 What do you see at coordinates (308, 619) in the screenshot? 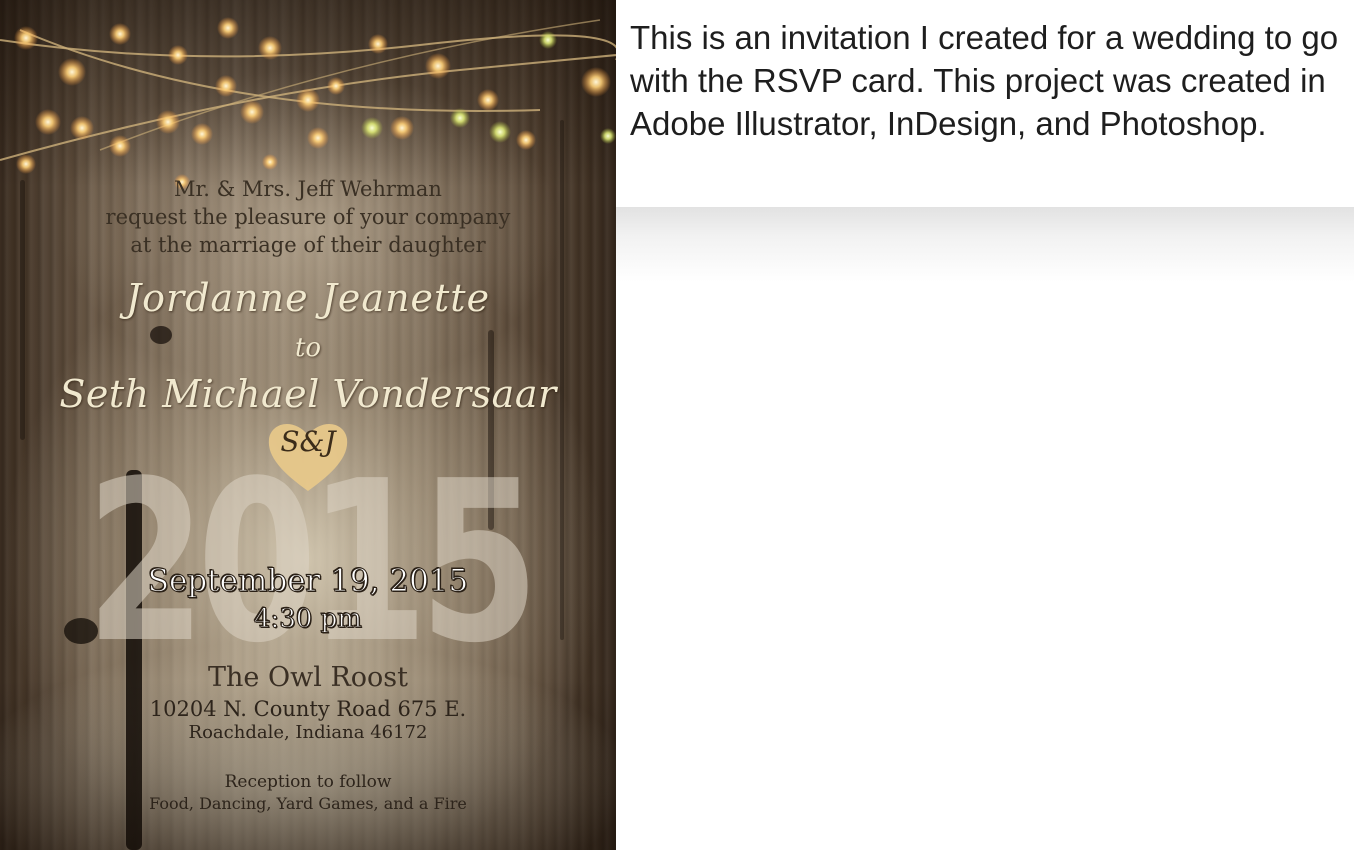
I see `wedding-time: 4:30 pm` at bounding box center [308, 619].